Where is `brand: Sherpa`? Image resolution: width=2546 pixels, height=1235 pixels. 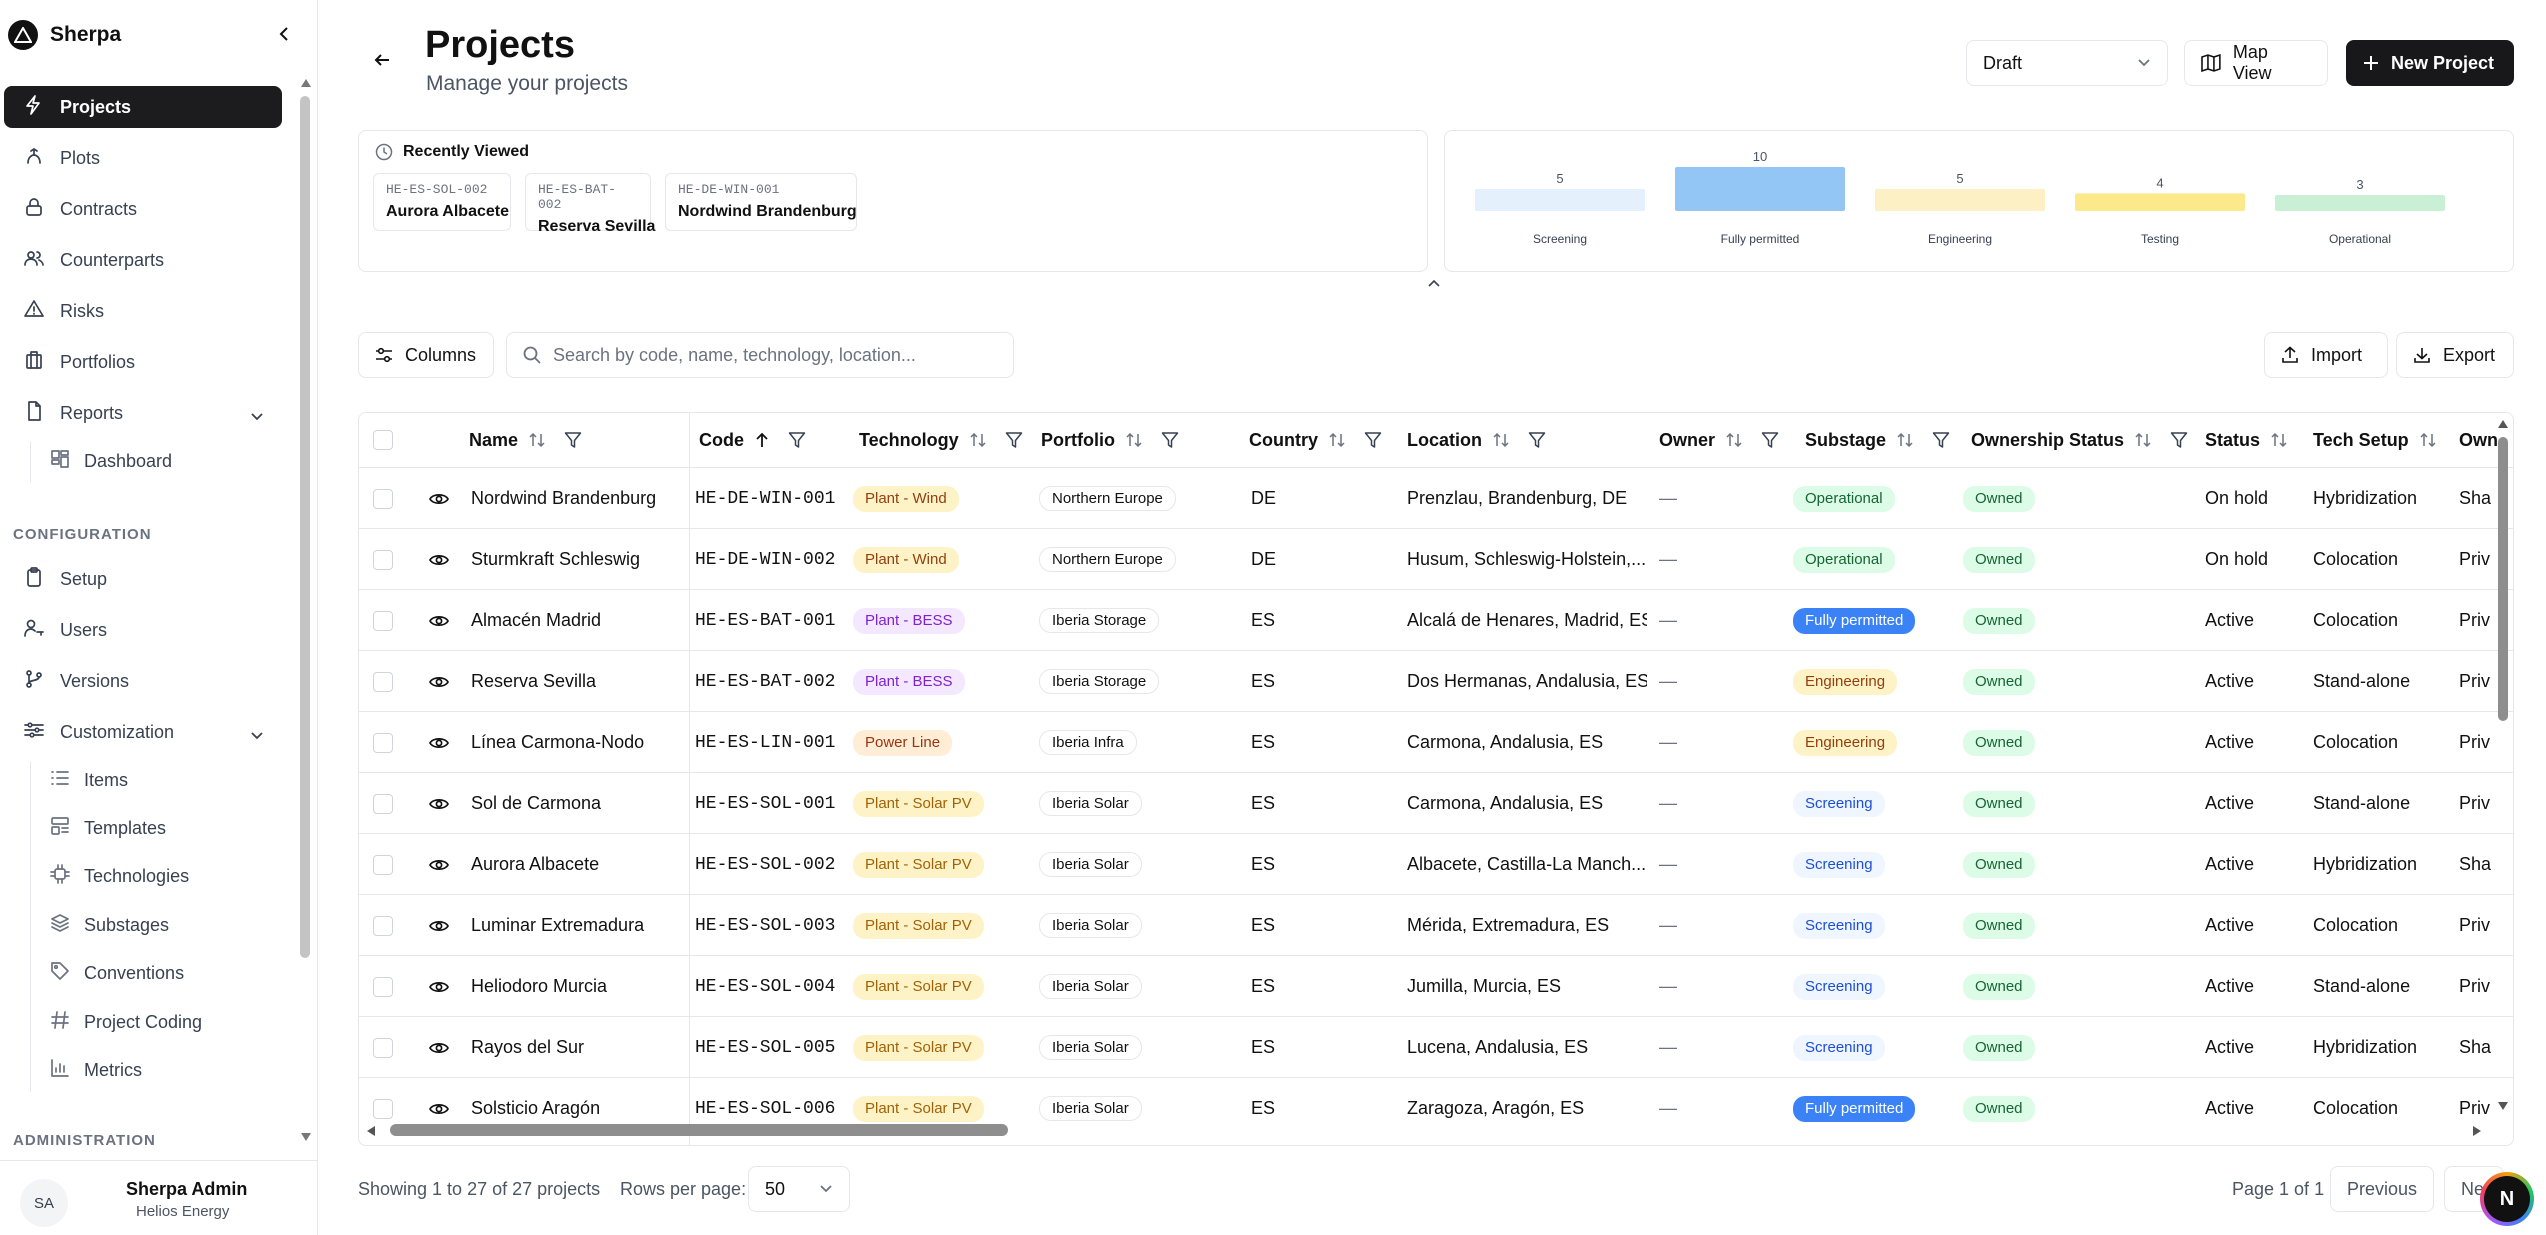 brand: Sherpa is located at coordinates (64, 35).